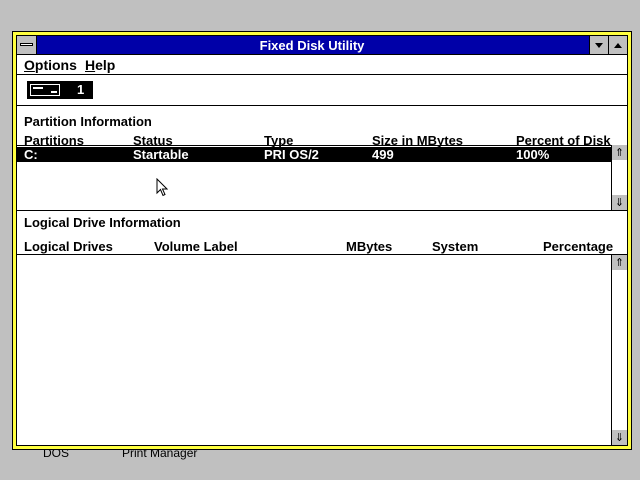 Image resolution: width=640 pixels, height=480 pixels. I want to click on section-divider, so click(322, 210).